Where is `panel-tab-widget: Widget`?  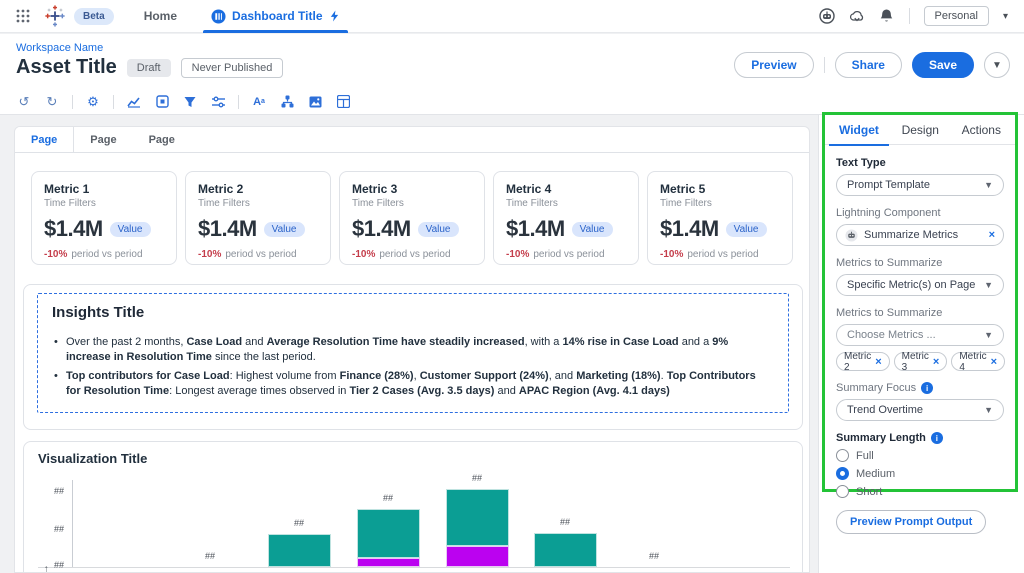
panel-tab-widget: Widget is located at coordinates (859, 130).